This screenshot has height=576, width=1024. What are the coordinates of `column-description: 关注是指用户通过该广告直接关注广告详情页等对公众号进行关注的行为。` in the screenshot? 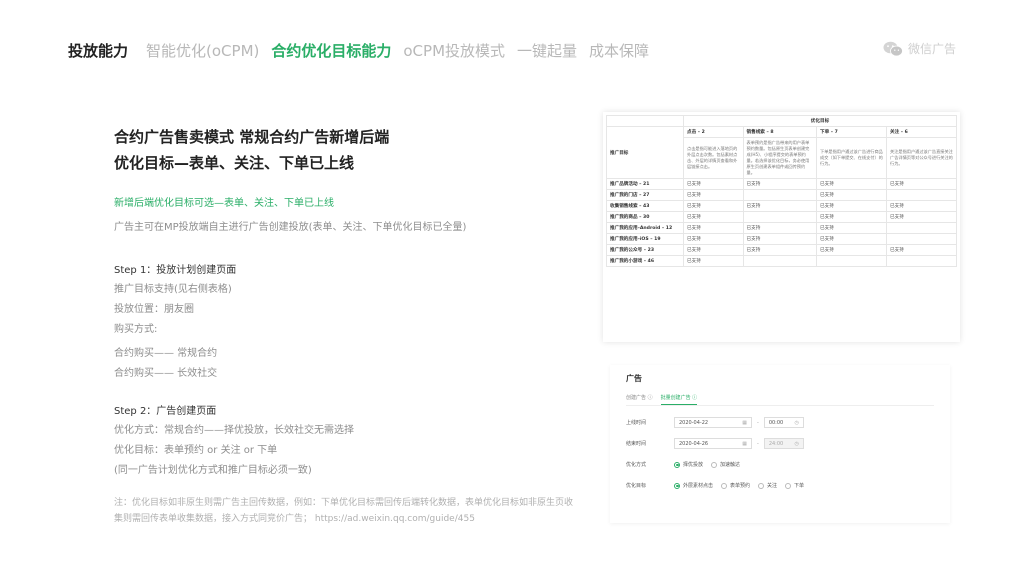 It's located at (921, 158).